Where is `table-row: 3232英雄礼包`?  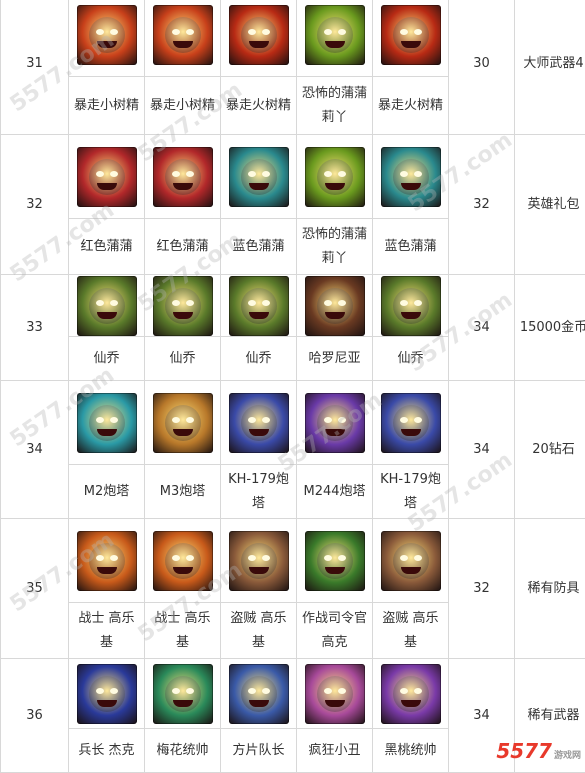
table-row: 3232英雄礼包 is located at coordinates (293, 177).